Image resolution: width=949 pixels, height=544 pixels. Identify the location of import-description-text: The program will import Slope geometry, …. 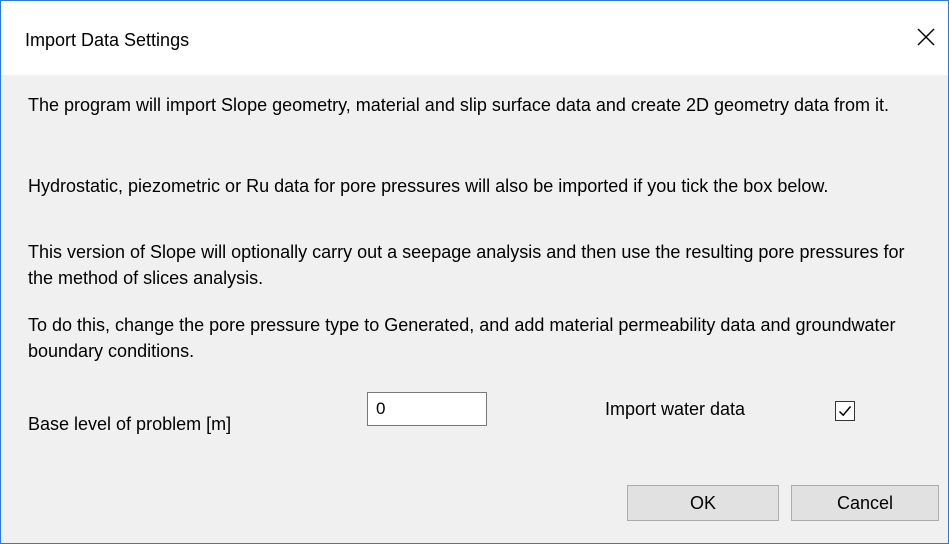
(459, 105).